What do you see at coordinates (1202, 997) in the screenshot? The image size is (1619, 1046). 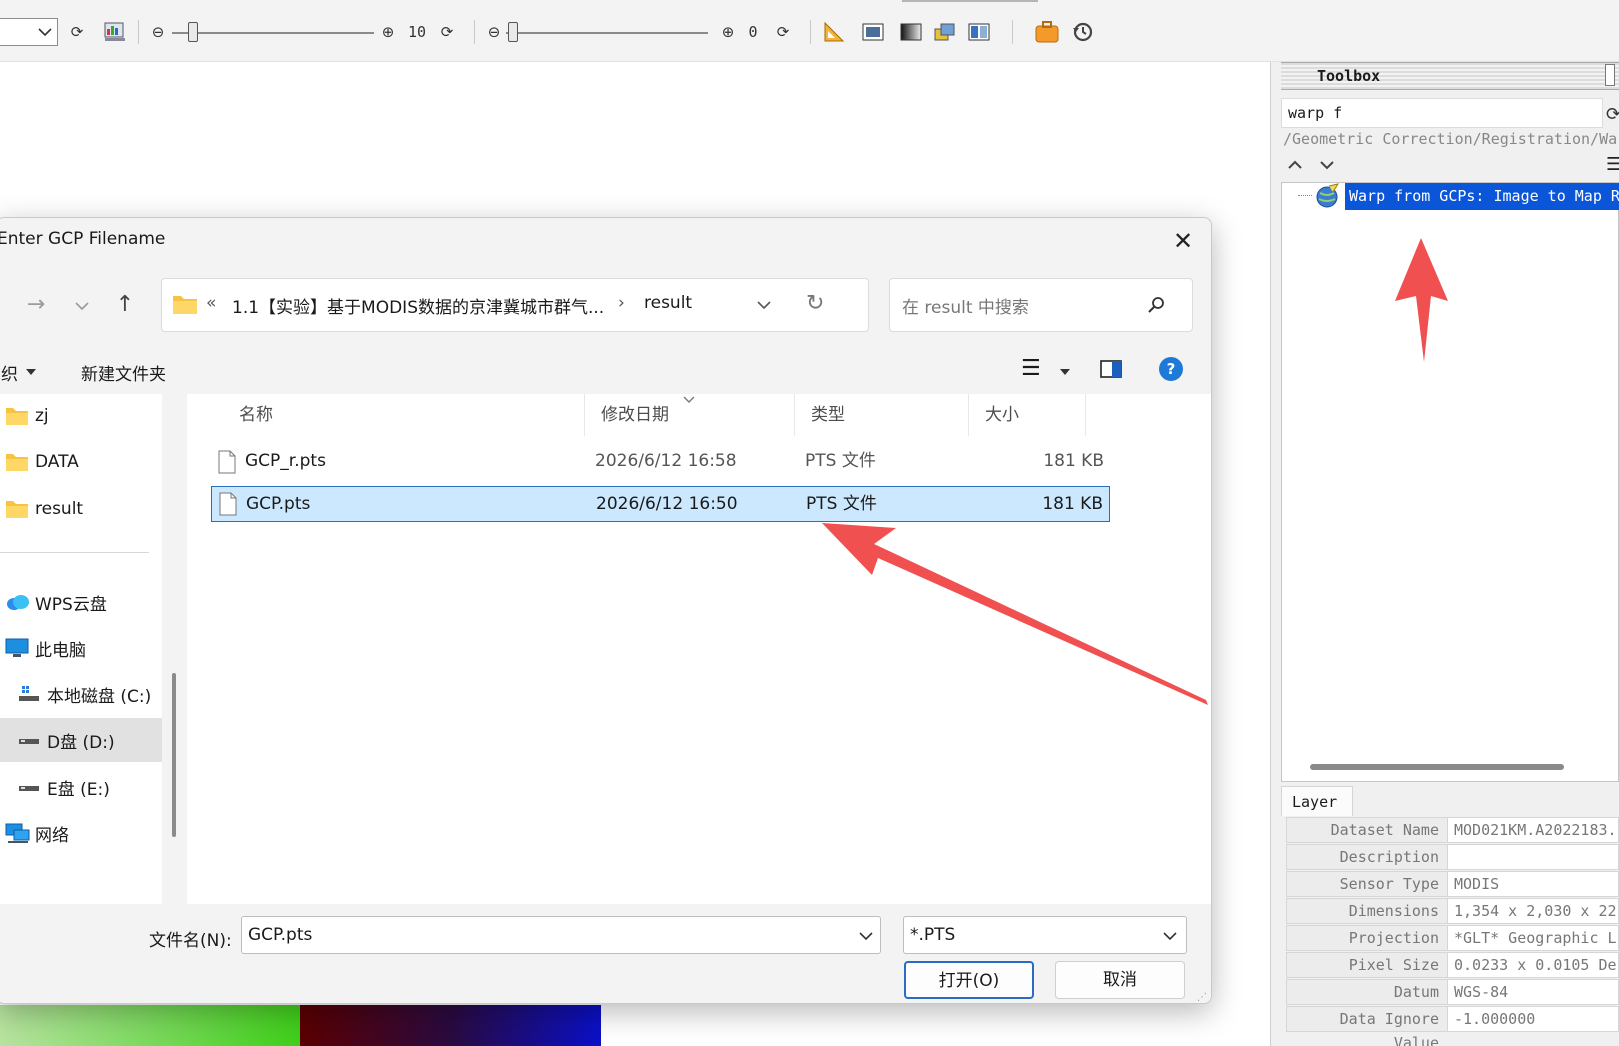 I see `resize-grip-icon: ⋰` at bounding box center [1202, 997].